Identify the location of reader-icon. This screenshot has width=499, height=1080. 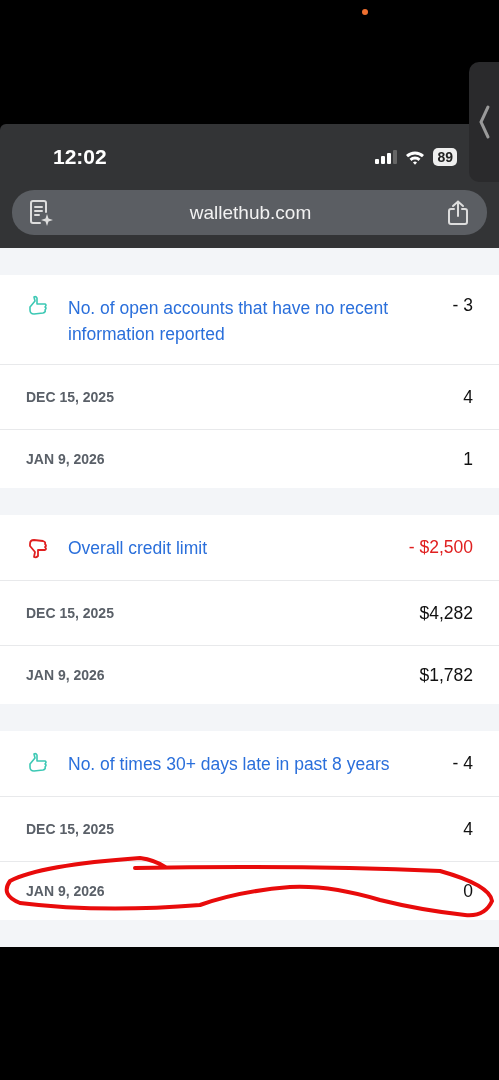
(41, 212).